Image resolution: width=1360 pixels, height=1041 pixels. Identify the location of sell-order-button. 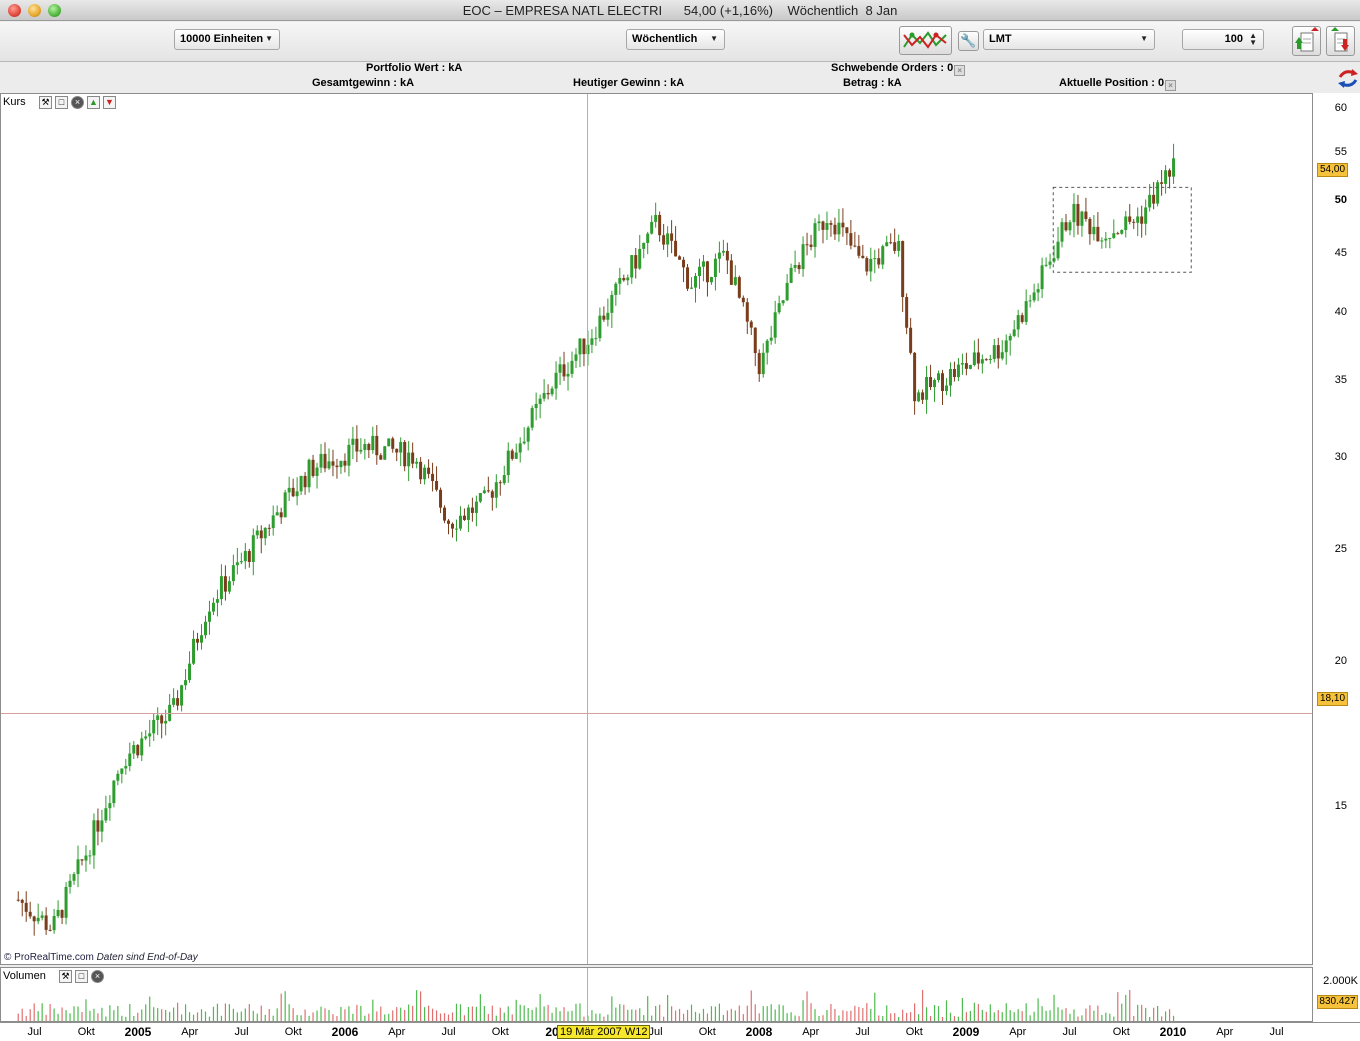
(1340, 41).